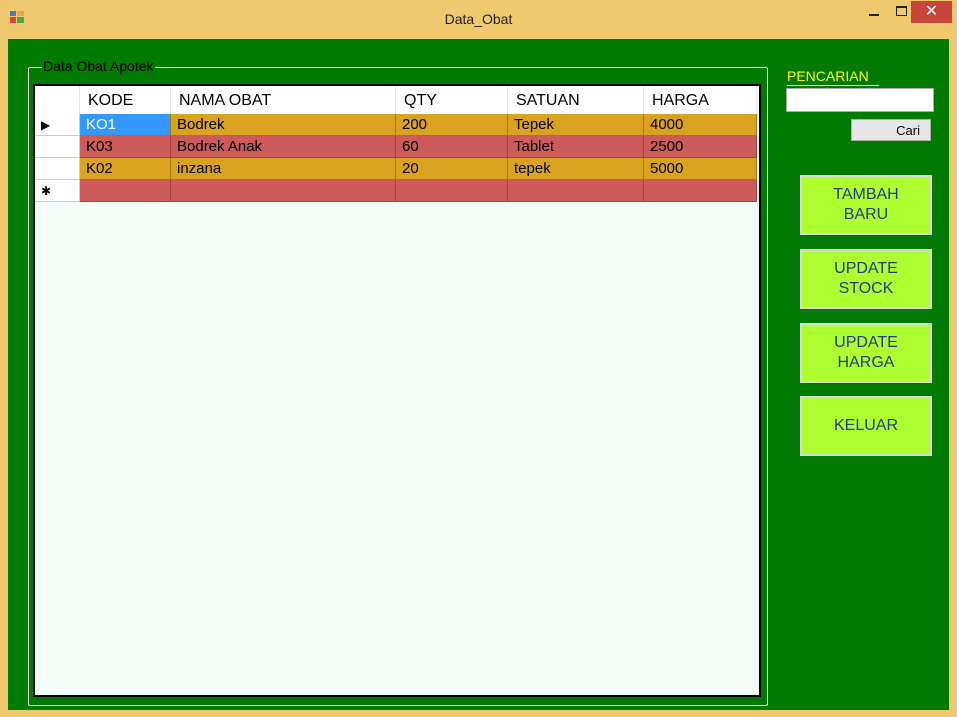  What do you see at coordinates (700, 191) in the screenshot?
I see `cell-harga` at bounding box center [700, 191].